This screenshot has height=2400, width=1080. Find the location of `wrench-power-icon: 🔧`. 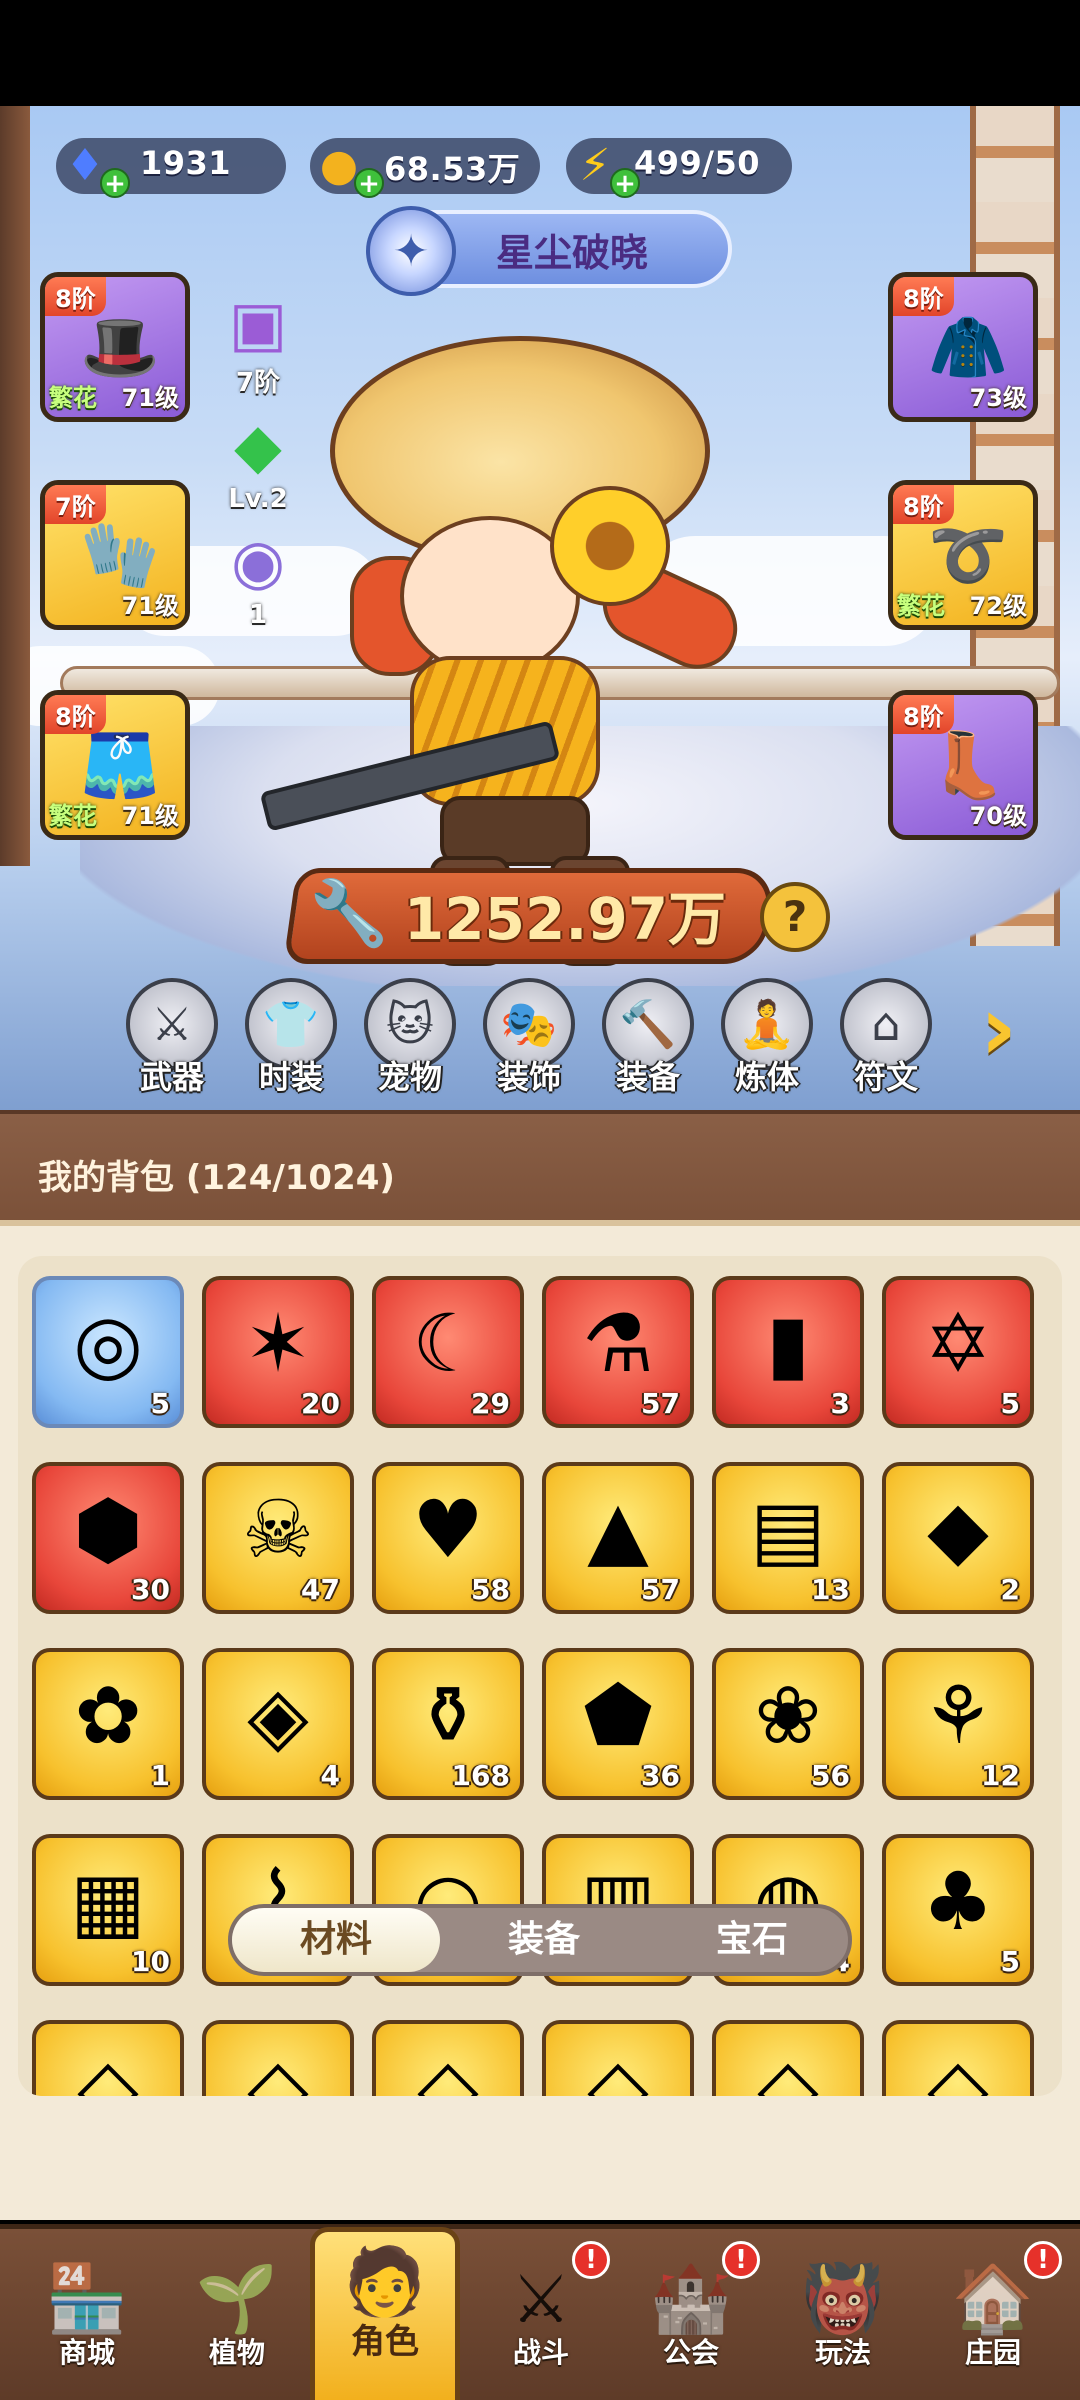

wrench-power-icon: 🔧 is located at coordinates (349, 913).